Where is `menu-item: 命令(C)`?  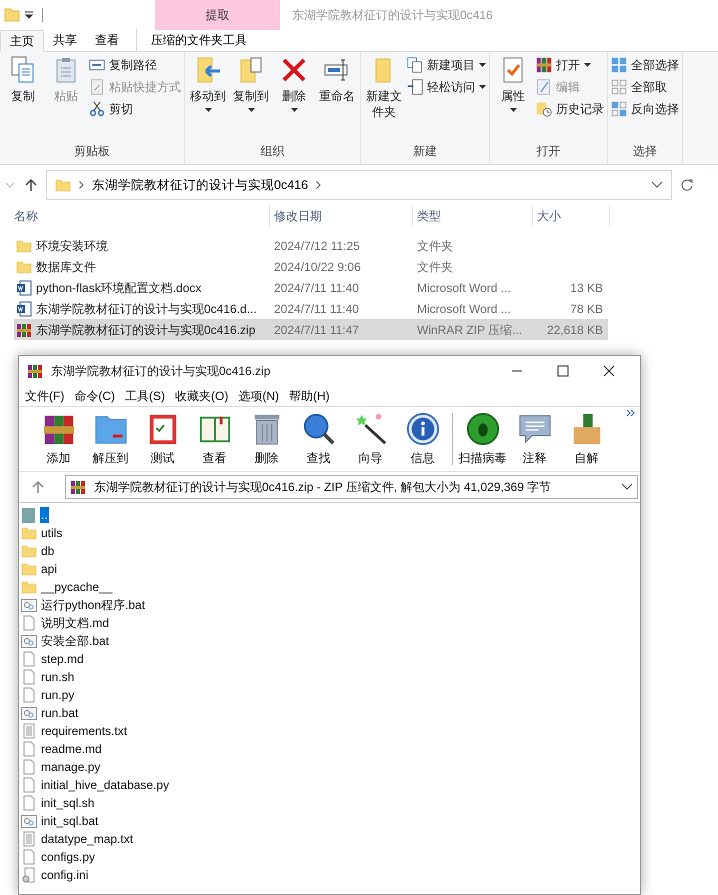 menu-item: 命令(C) is located at coordinates (94, 396).